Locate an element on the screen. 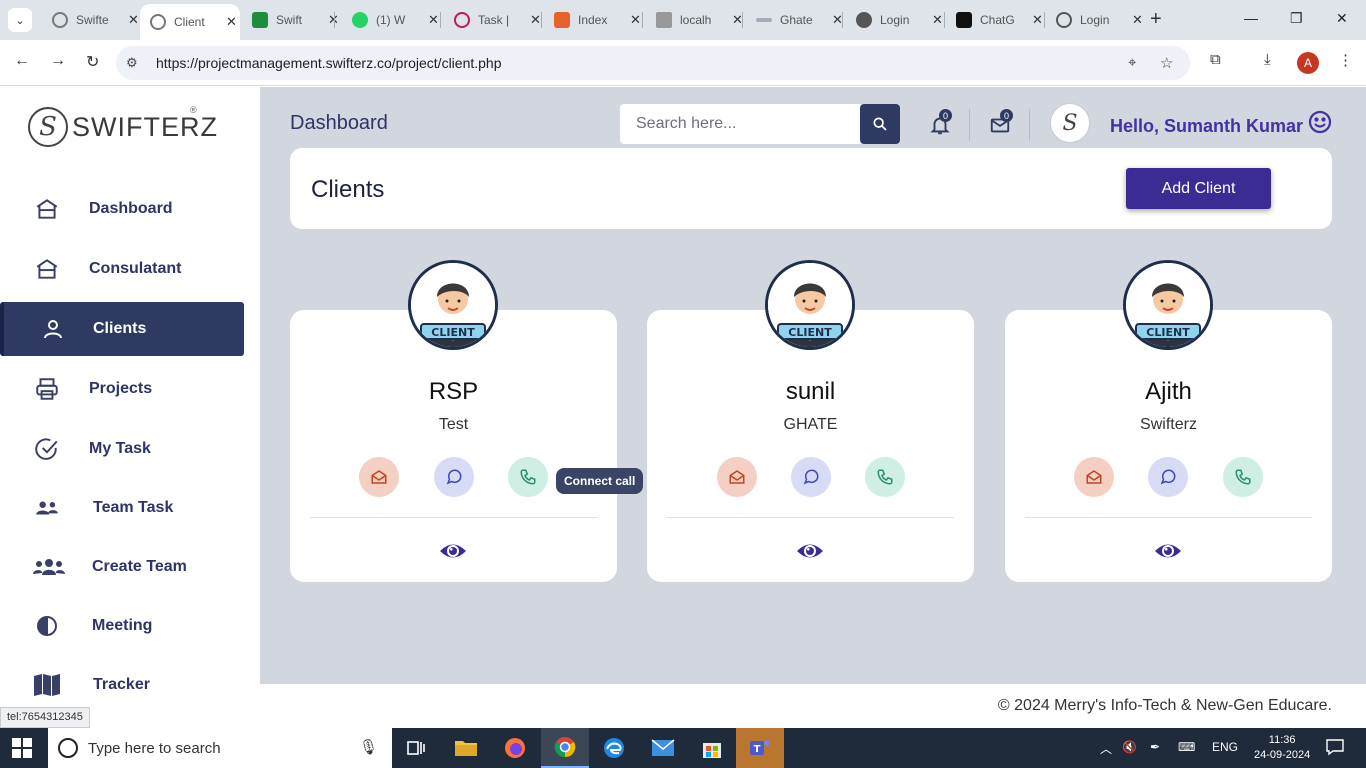 Image resolution: width=1366 pixels, height=768 pixels. browser-tab: Swifte ✕ is located at coordinates (90, 20).